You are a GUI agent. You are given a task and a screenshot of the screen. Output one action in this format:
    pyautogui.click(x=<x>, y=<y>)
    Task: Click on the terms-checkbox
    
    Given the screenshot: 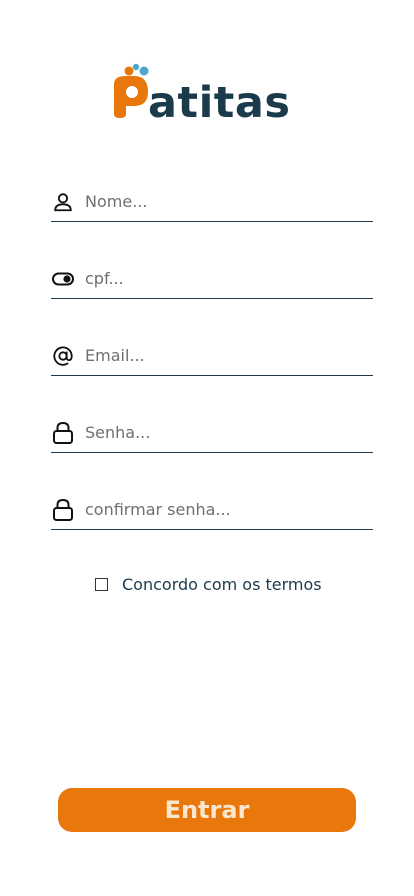 What is the action you would take?
    pyautogui.click(x=101, y=584)
    